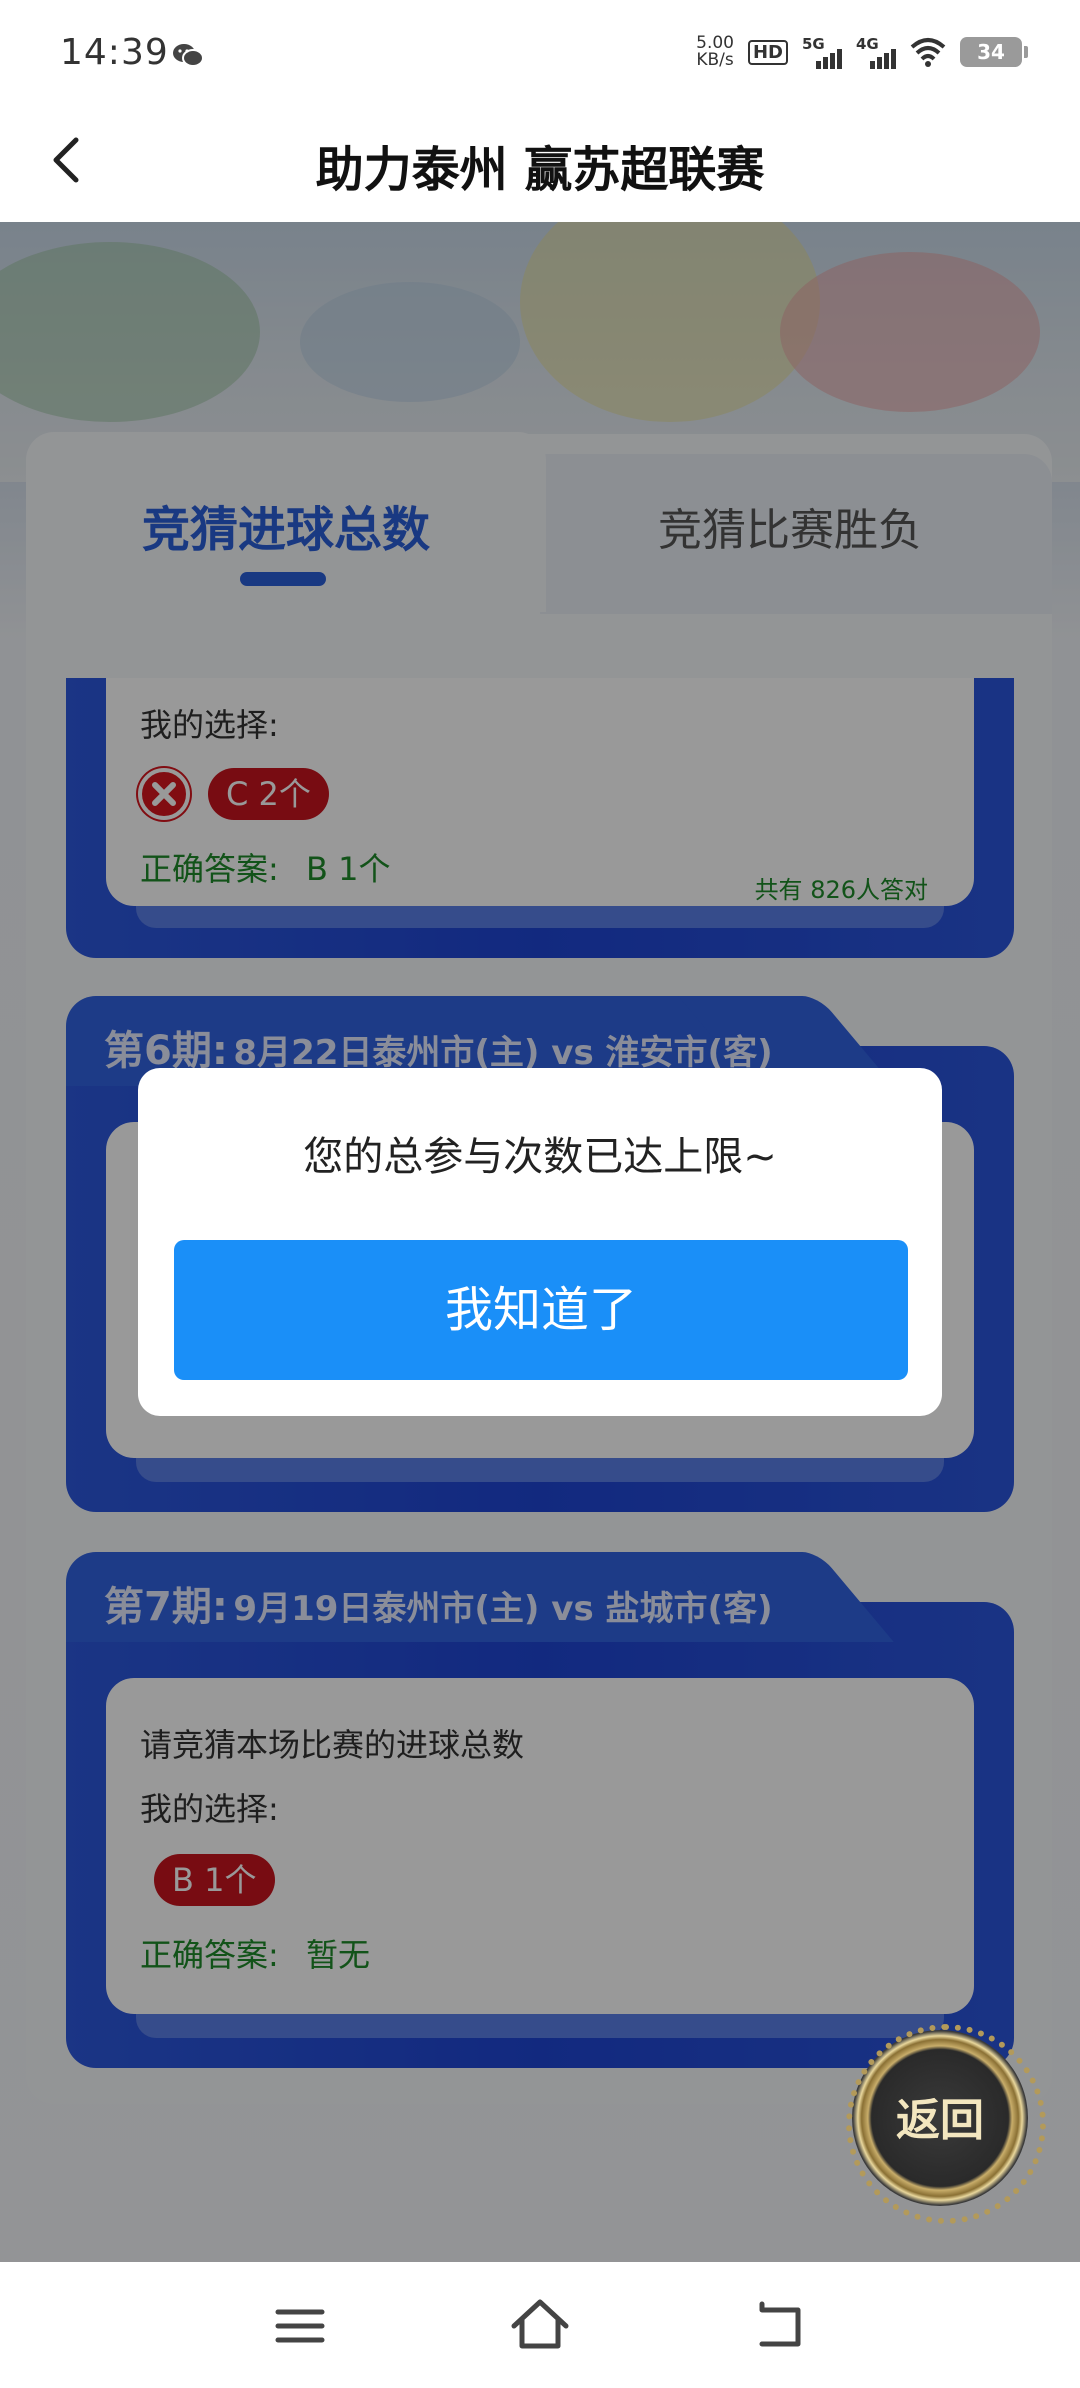  Describe the element at coordinates (114, 52) in the screenshot. I see `status-time: 14:39` at that location.